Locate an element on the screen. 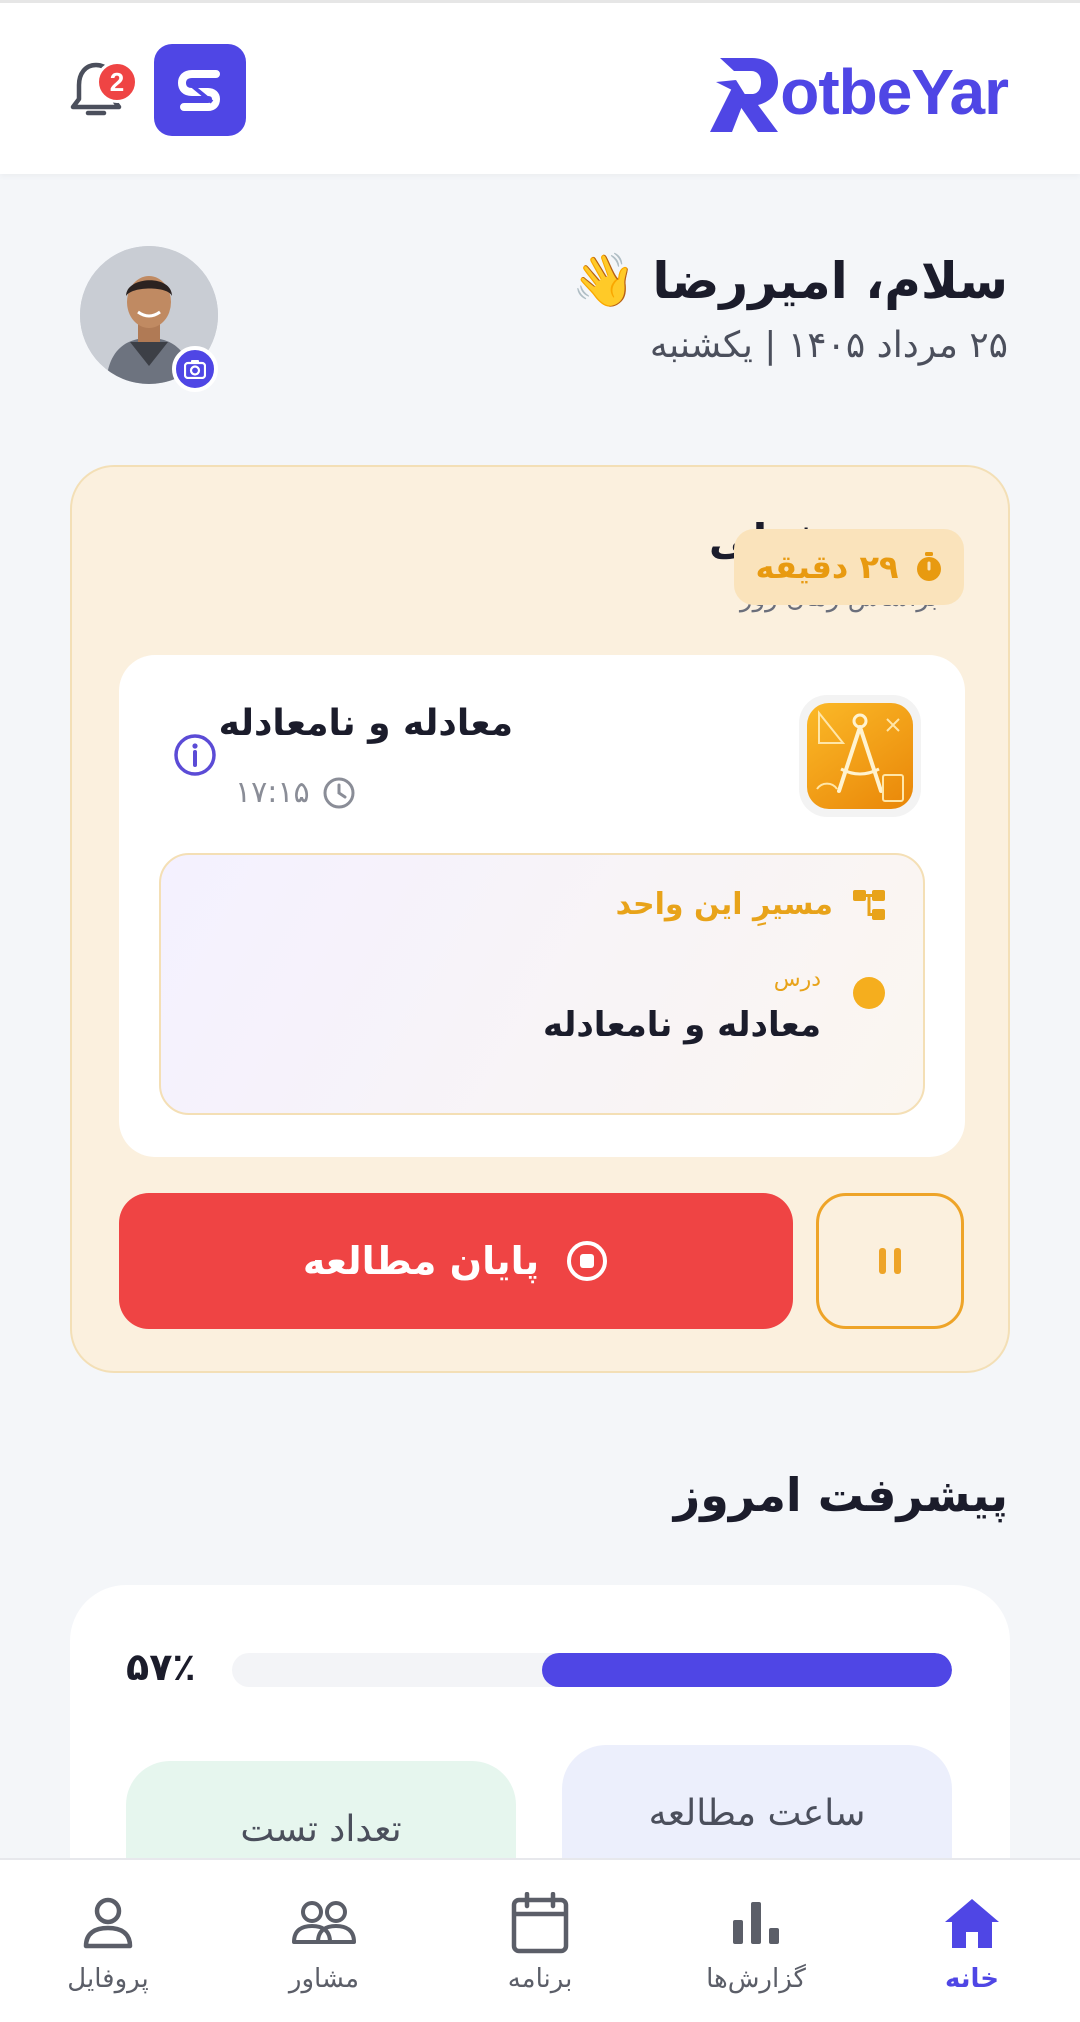 This screenshot has height=2022, width=1080. math-compass-icon is located at coordinates (860, 756).